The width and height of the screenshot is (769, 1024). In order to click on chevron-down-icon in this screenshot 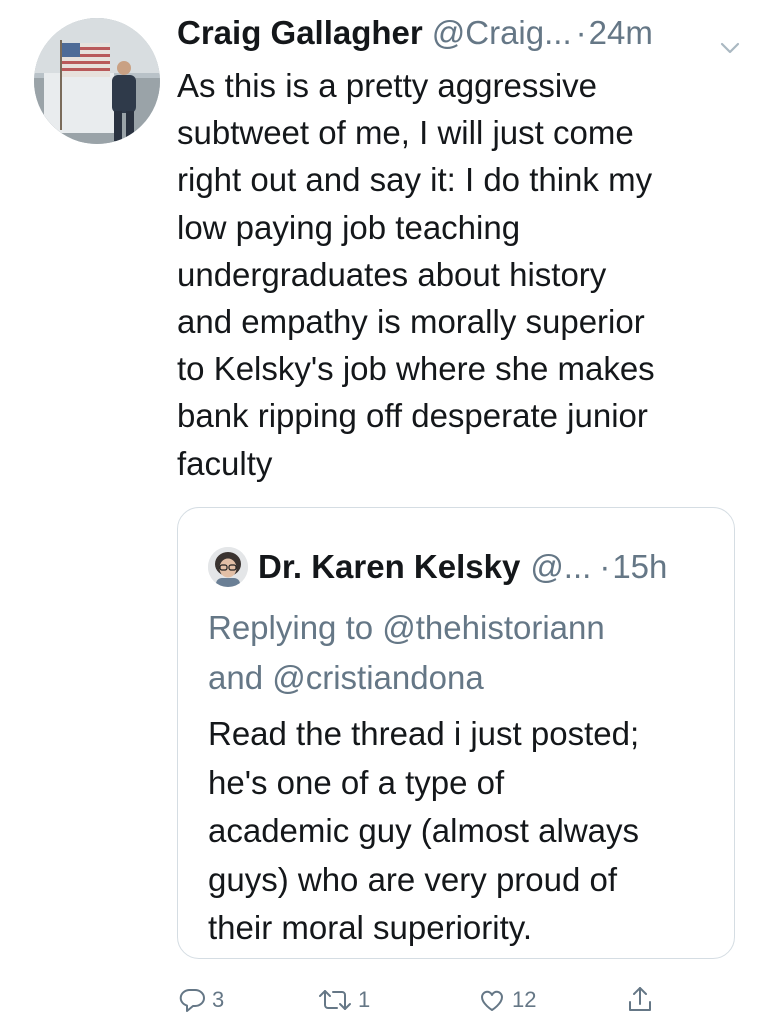, I will do `click(730, 40)`.